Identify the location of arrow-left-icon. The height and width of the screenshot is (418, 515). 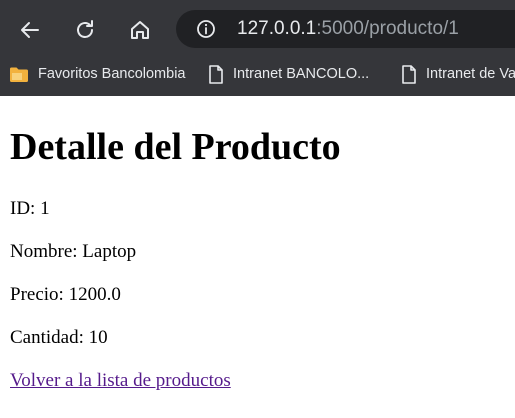
(30, 30).